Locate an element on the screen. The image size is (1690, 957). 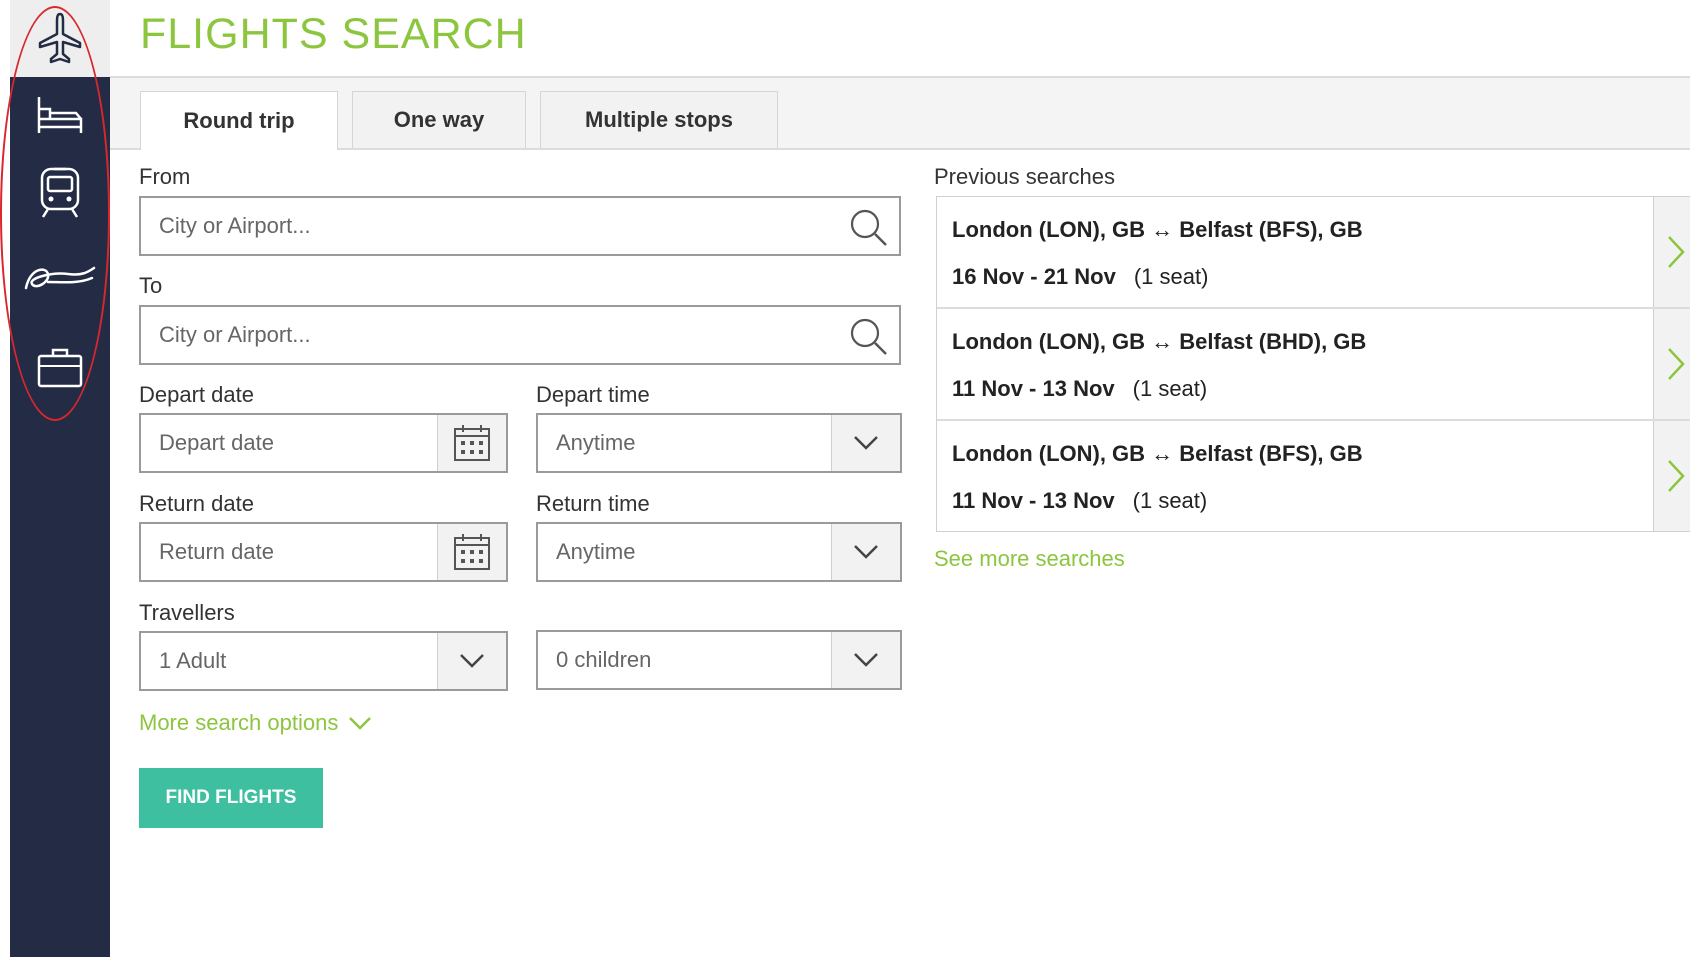
adults-select: 1 Adult is located at coordinates (323, 661).